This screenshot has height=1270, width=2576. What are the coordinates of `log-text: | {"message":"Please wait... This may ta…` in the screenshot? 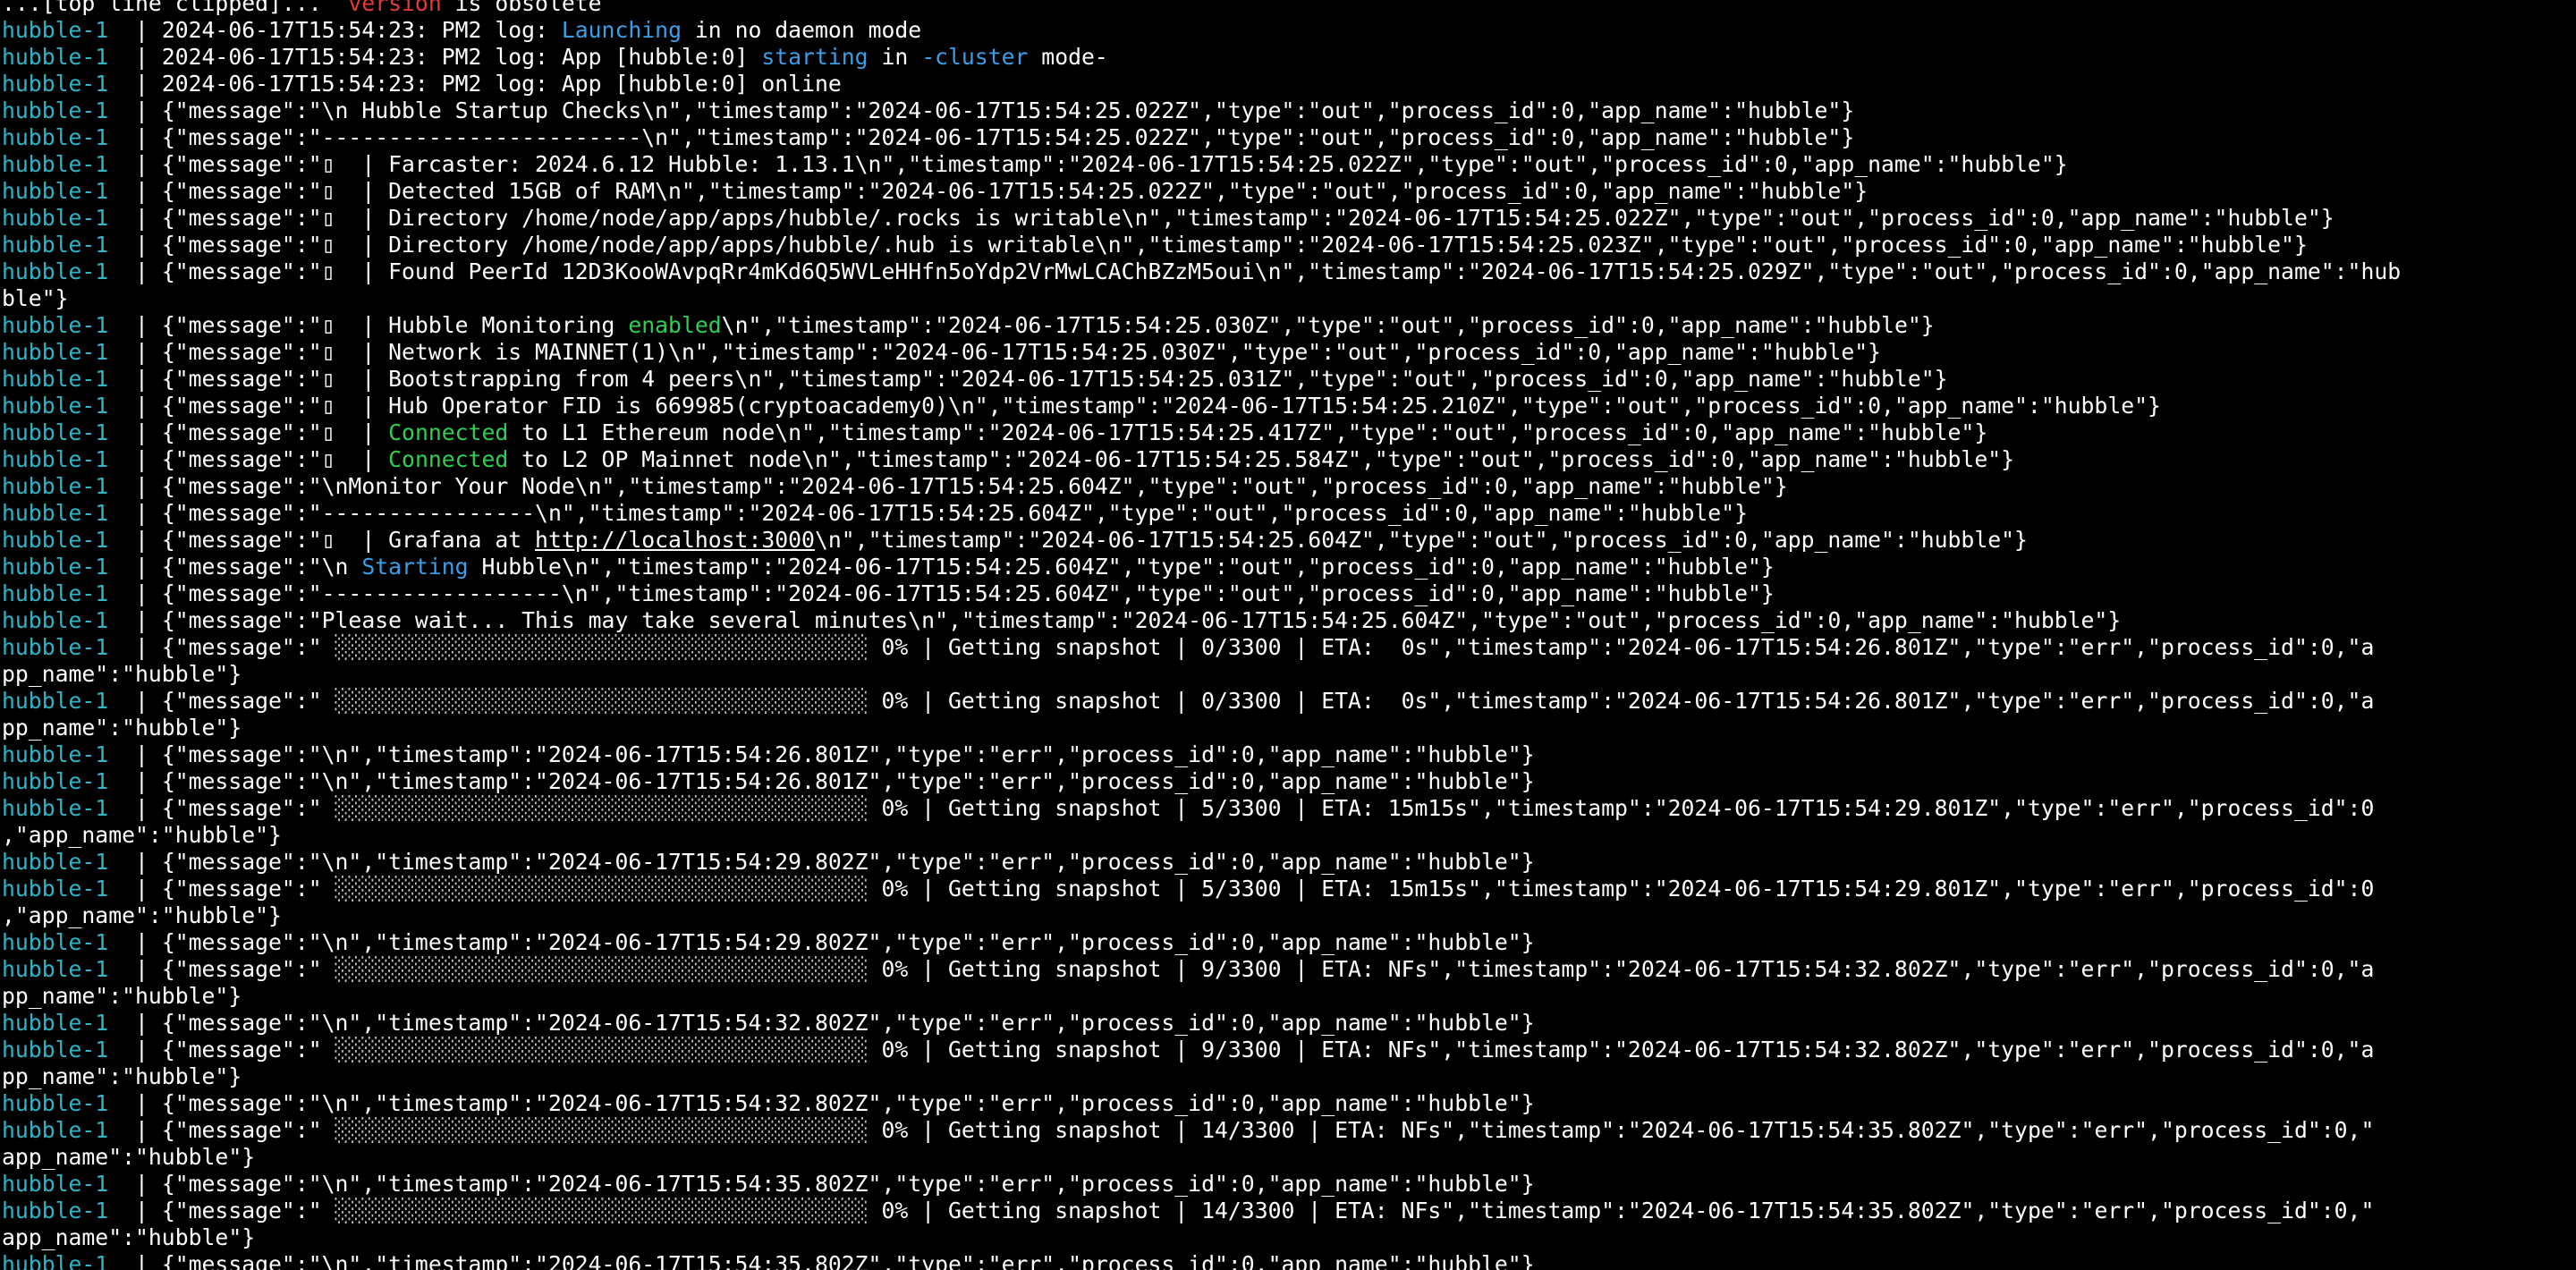 It's located at (1115, 620).